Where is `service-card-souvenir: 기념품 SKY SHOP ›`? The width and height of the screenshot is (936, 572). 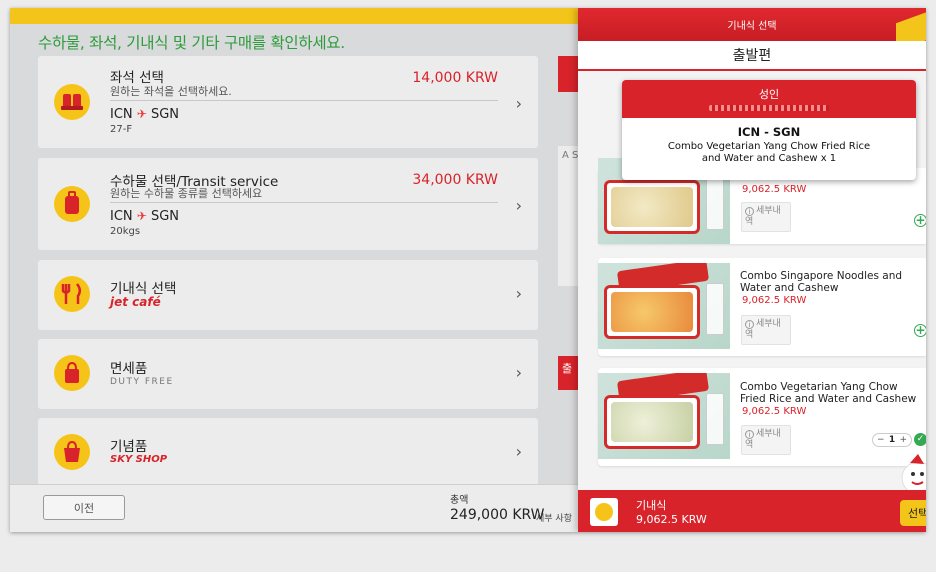
service-card-souvenir: 기념품 SKY SHOP › is located at coordinates (288, 453).